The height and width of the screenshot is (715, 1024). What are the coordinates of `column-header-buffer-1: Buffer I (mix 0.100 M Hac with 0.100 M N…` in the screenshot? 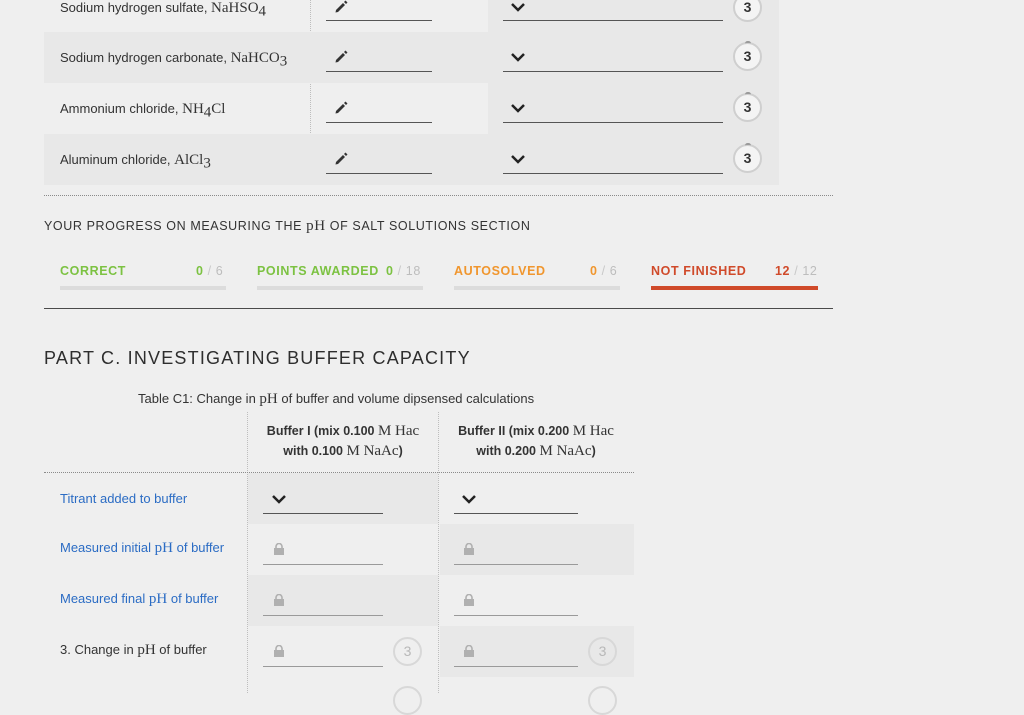 It's located at (343, 441).